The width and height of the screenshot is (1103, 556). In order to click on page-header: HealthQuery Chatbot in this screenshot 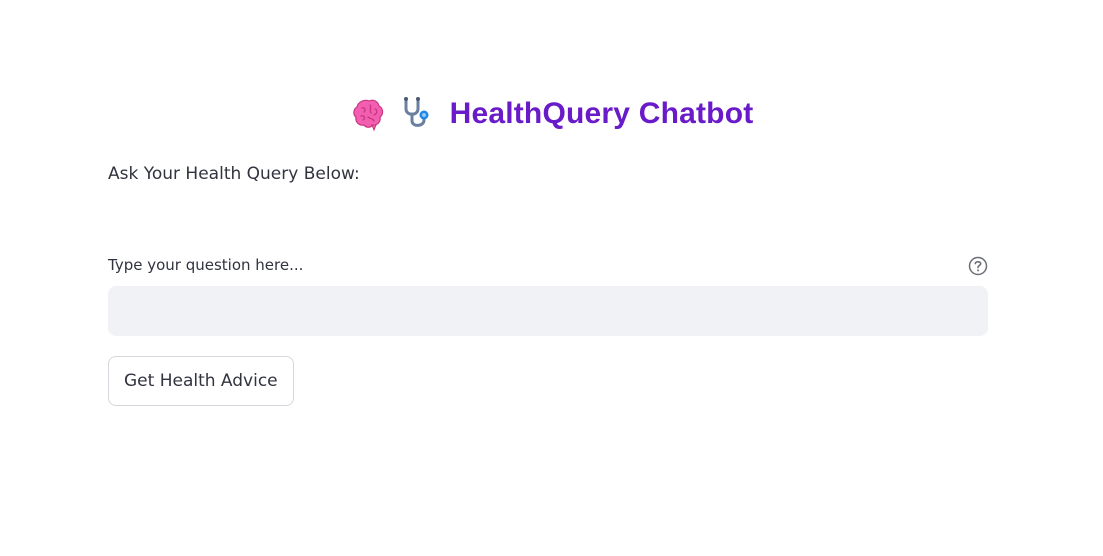, I will do `click(551, 114)`.